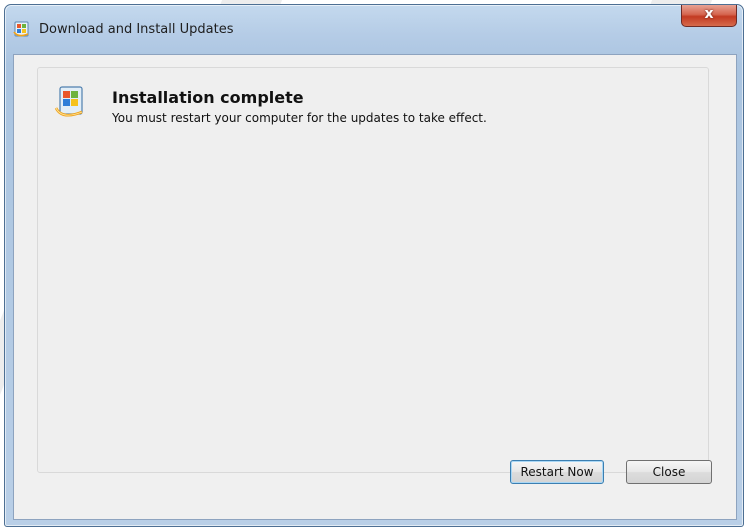 The height and width of the screenshot is (531, 748). What do you see at coordinates (557, 472) in the screenshot?
I see `restart-now-button: Restart Now` at bounding box center [557, 472].